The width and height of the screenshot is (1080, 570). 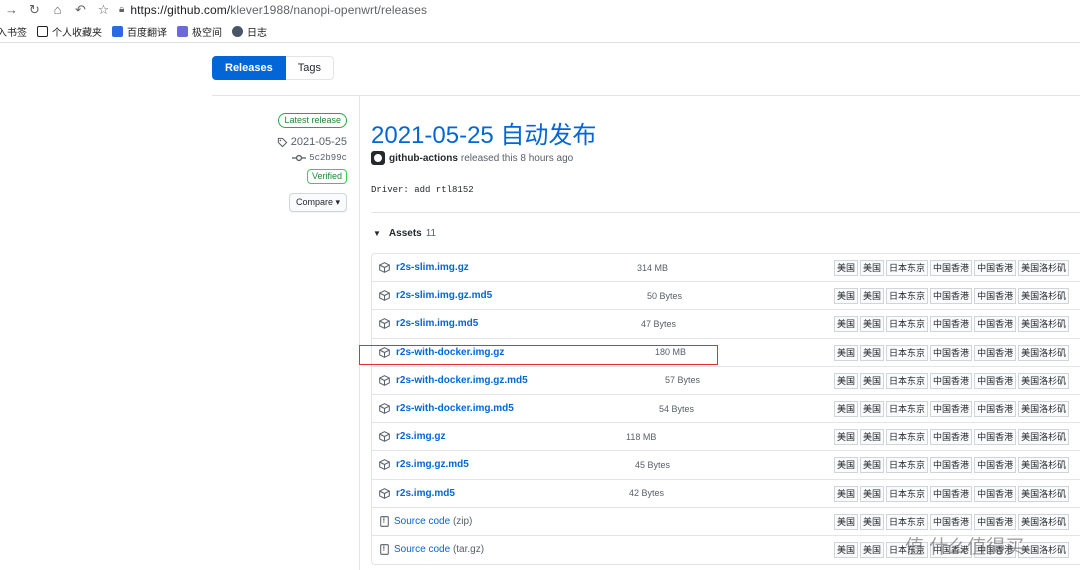 I want to click on home-icon: ⌂, so click(x=57, y=9).